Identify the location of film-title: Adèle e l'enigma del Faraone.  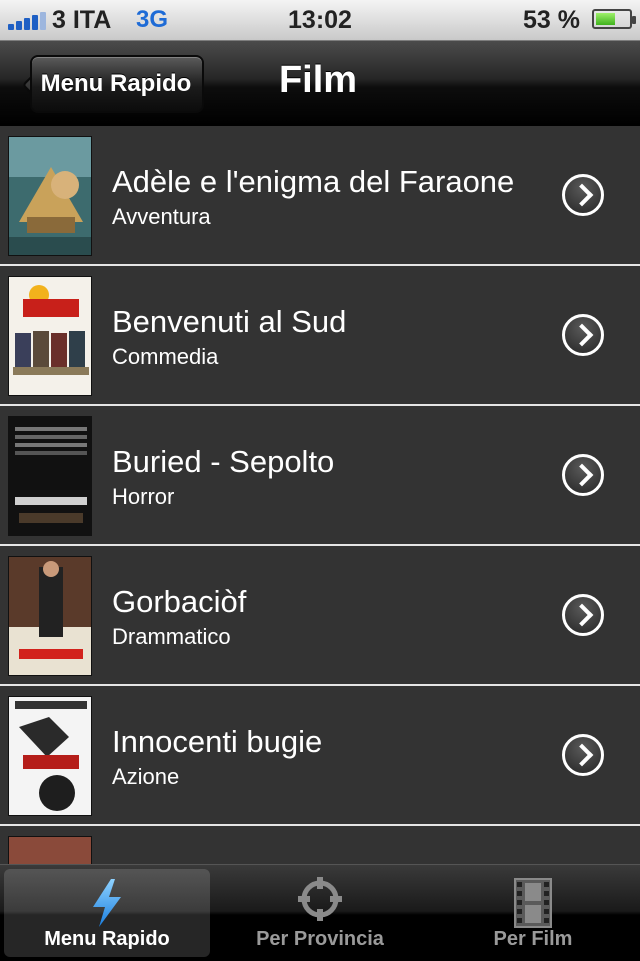
(313, 181).